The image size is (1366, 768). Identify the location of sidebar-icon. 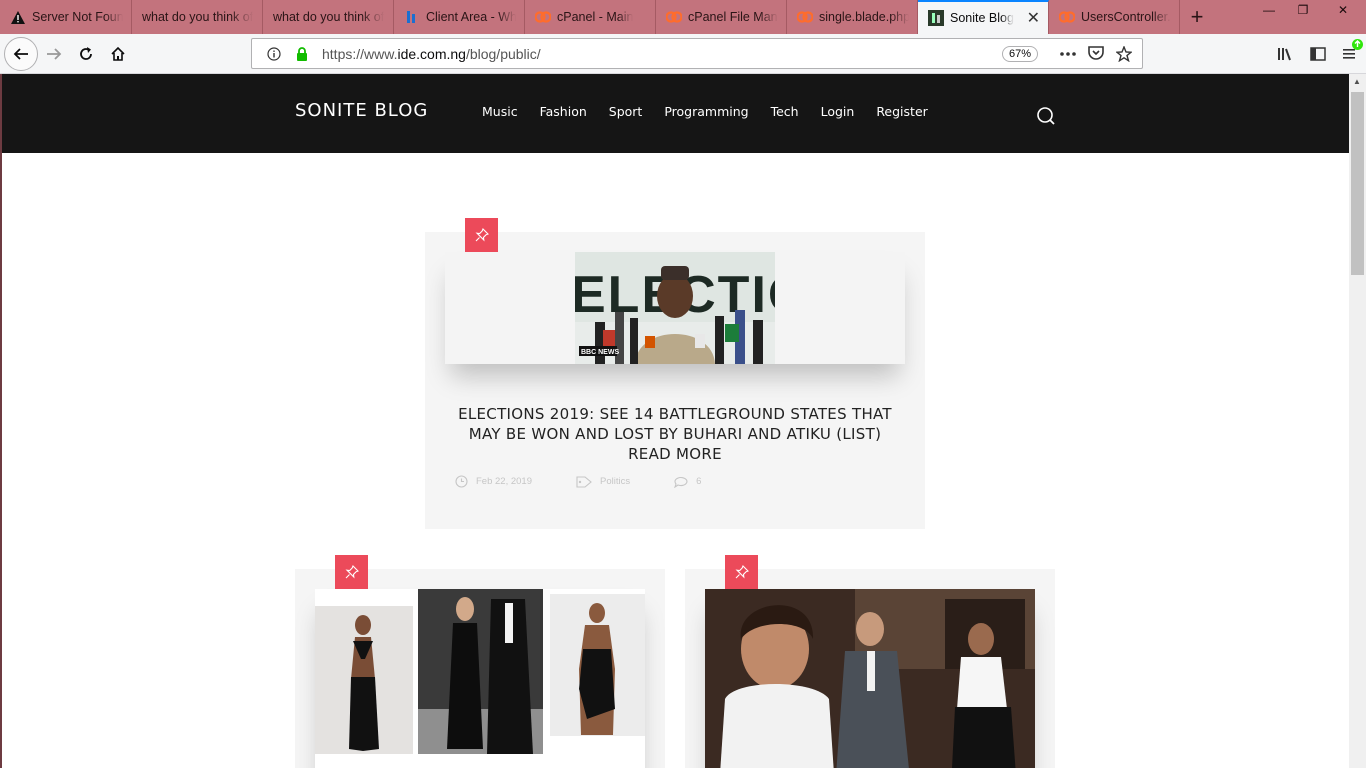
(1318, 54).